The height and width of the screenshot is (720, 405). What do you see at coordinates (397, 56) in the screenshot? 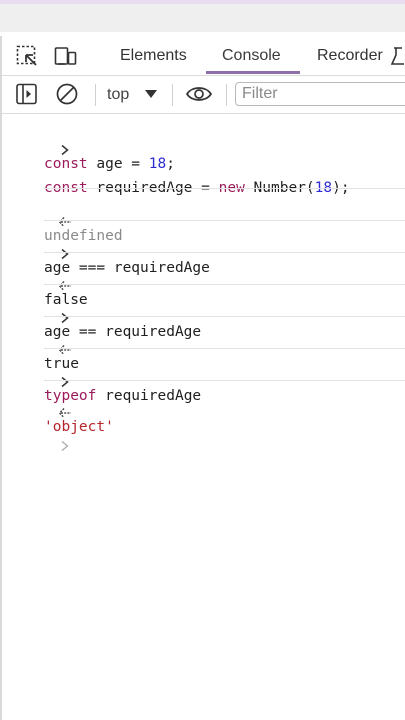
I see `recorder-flask-icon` at bounding box center [397, 56].